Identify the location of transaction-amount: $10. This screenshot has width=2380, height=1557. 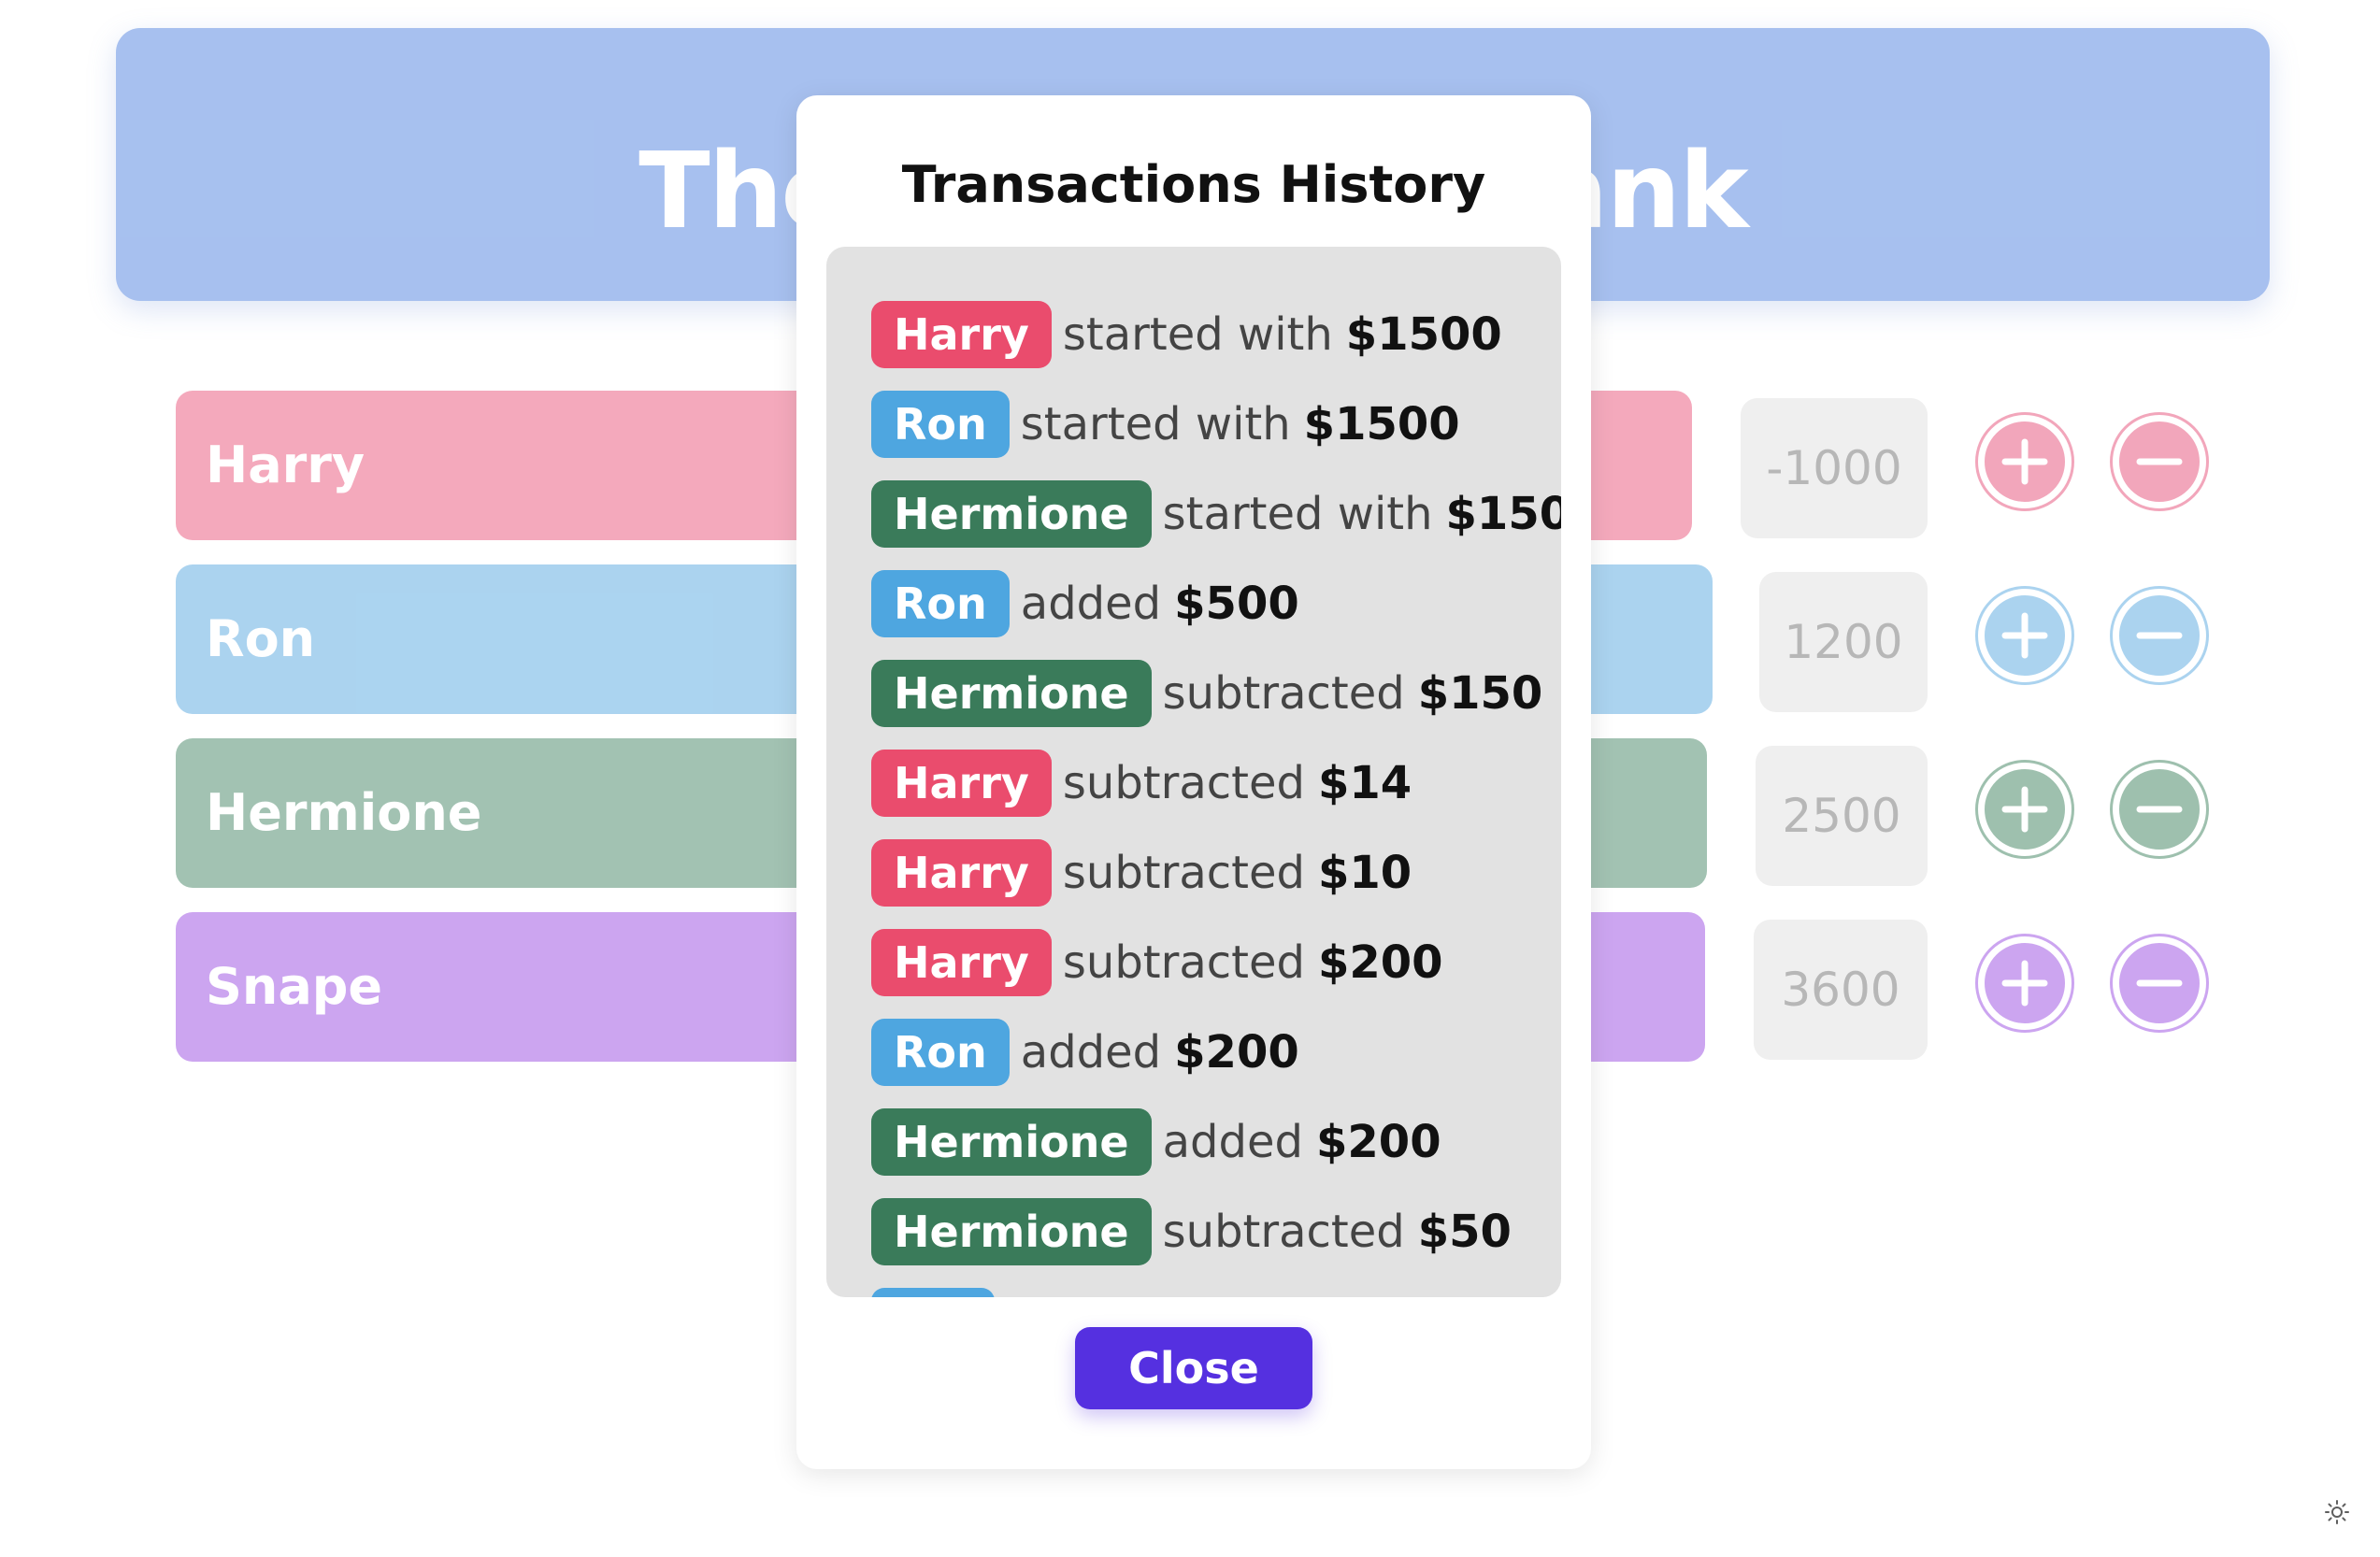
(1364, 873).